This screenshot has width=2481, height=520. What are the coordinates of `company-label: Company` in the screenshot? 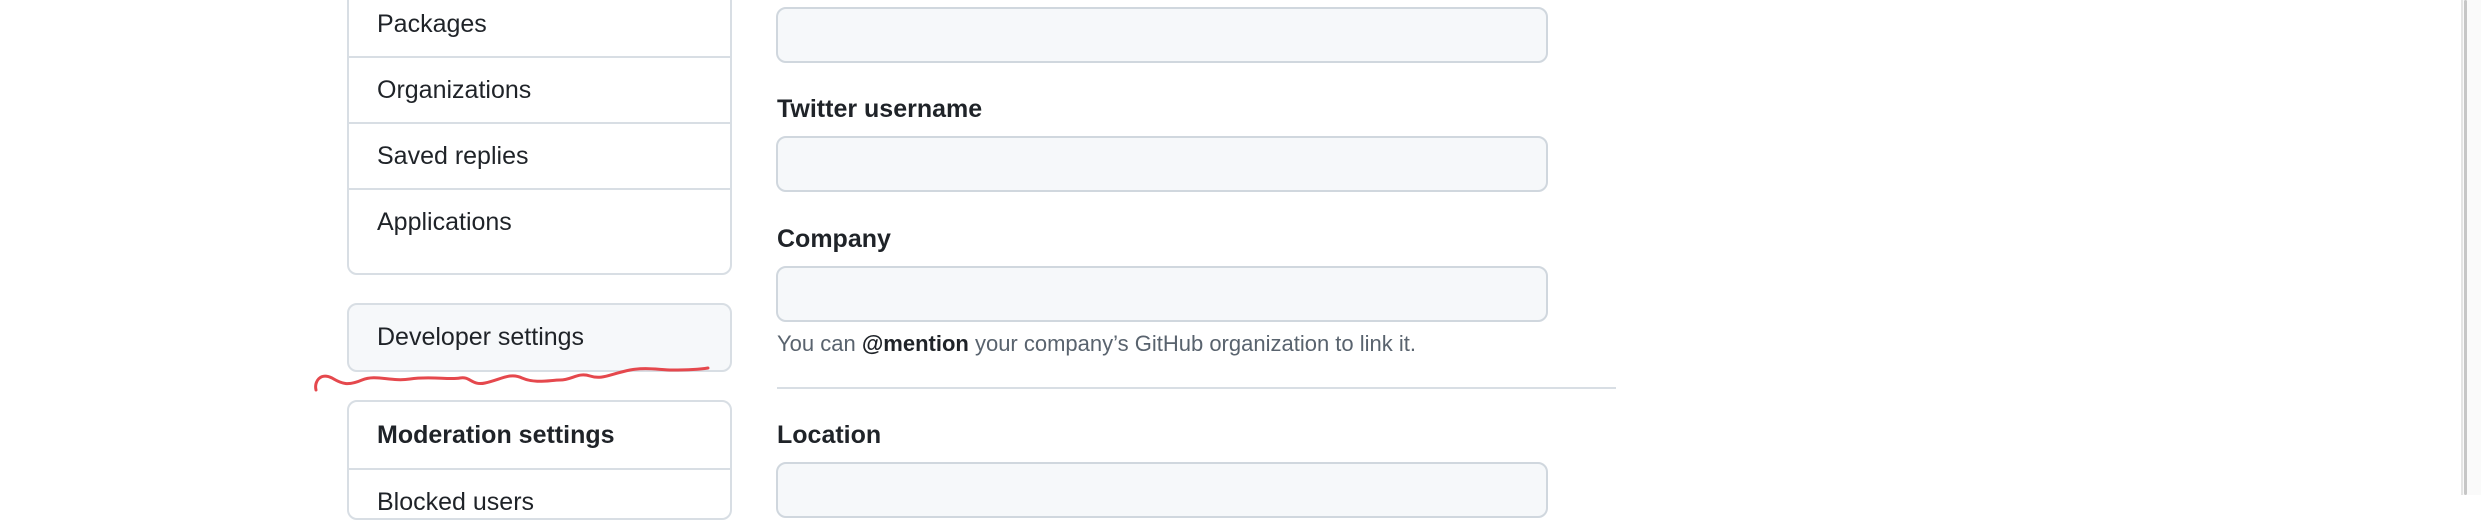 It's located at (834, 239).